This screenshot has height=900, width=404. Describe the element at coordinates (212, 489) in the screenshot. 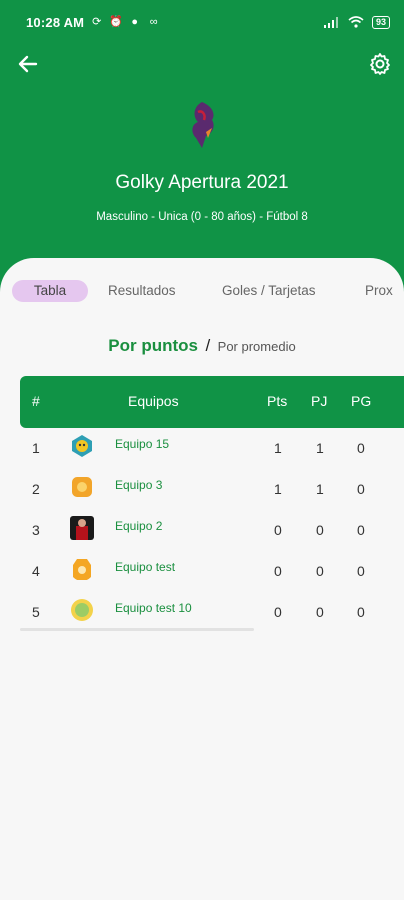

I see `table-row: 2 Equipo 3 1 1 0` at that location.